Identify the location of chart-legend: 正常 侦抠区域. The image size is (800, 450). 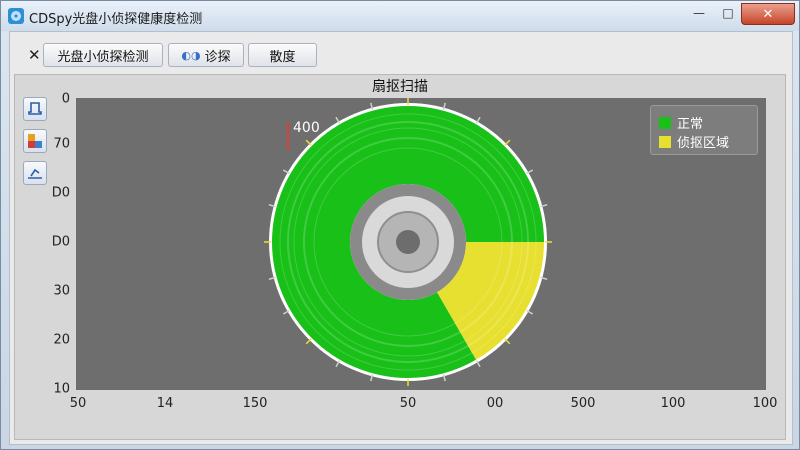
(704, 130).